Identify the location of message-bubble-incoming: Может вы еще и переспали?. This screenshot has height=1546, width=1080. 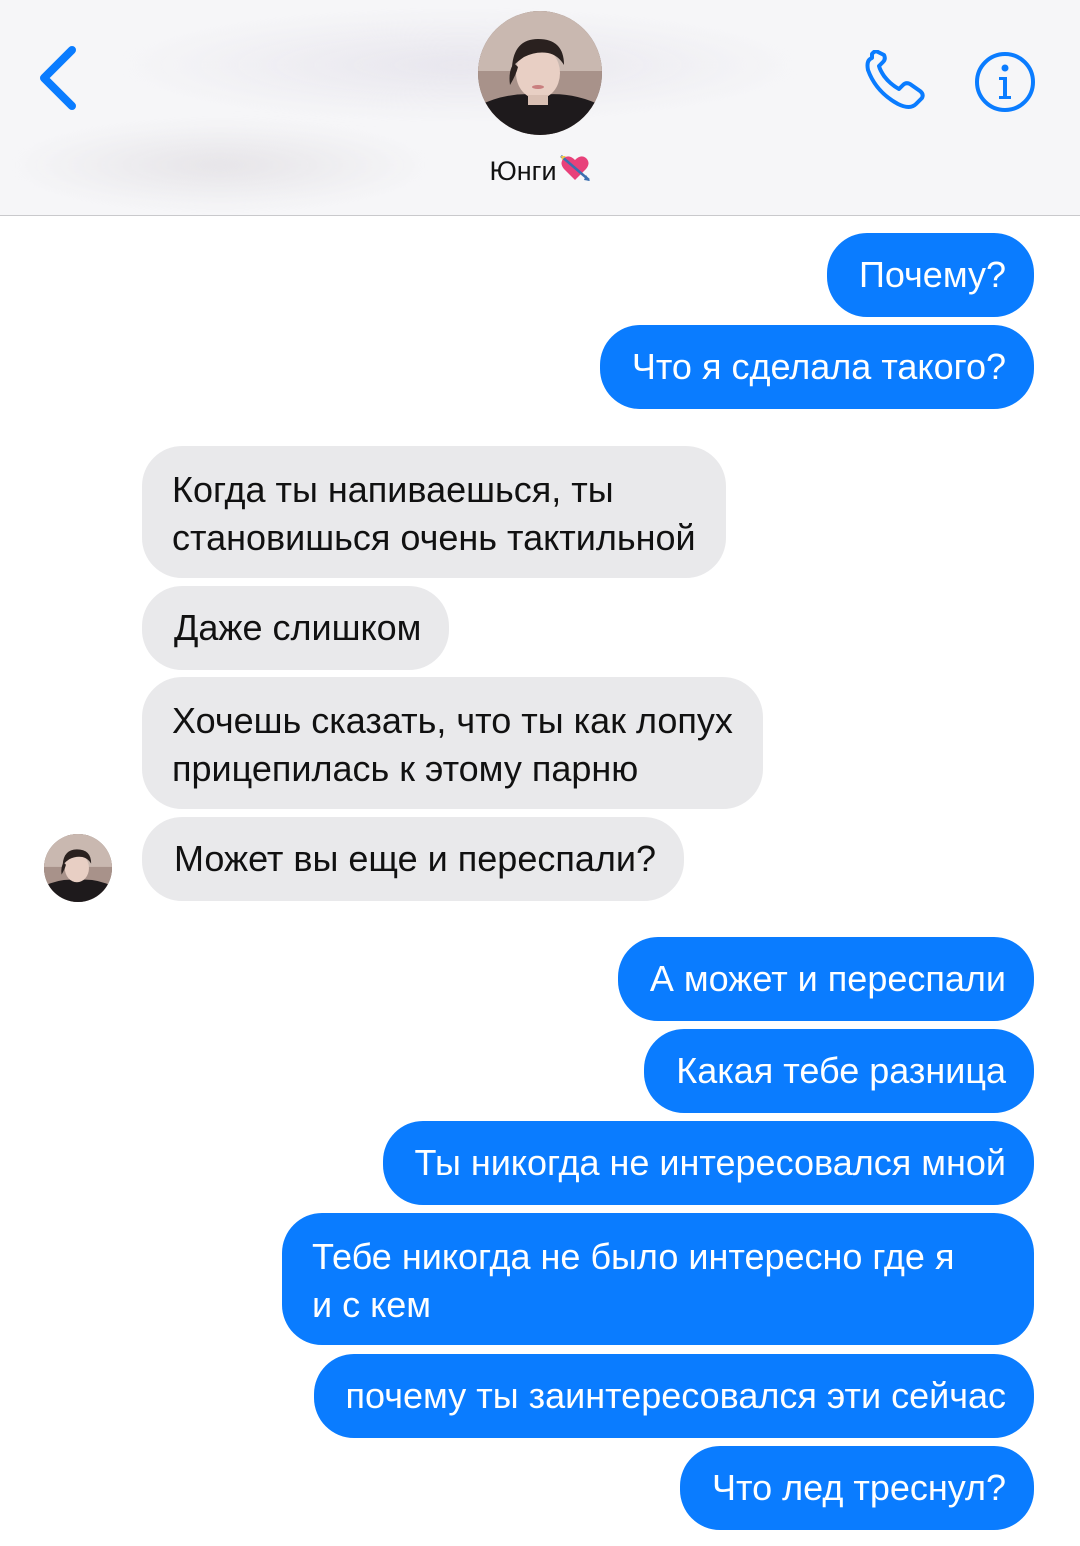
(413, 859).